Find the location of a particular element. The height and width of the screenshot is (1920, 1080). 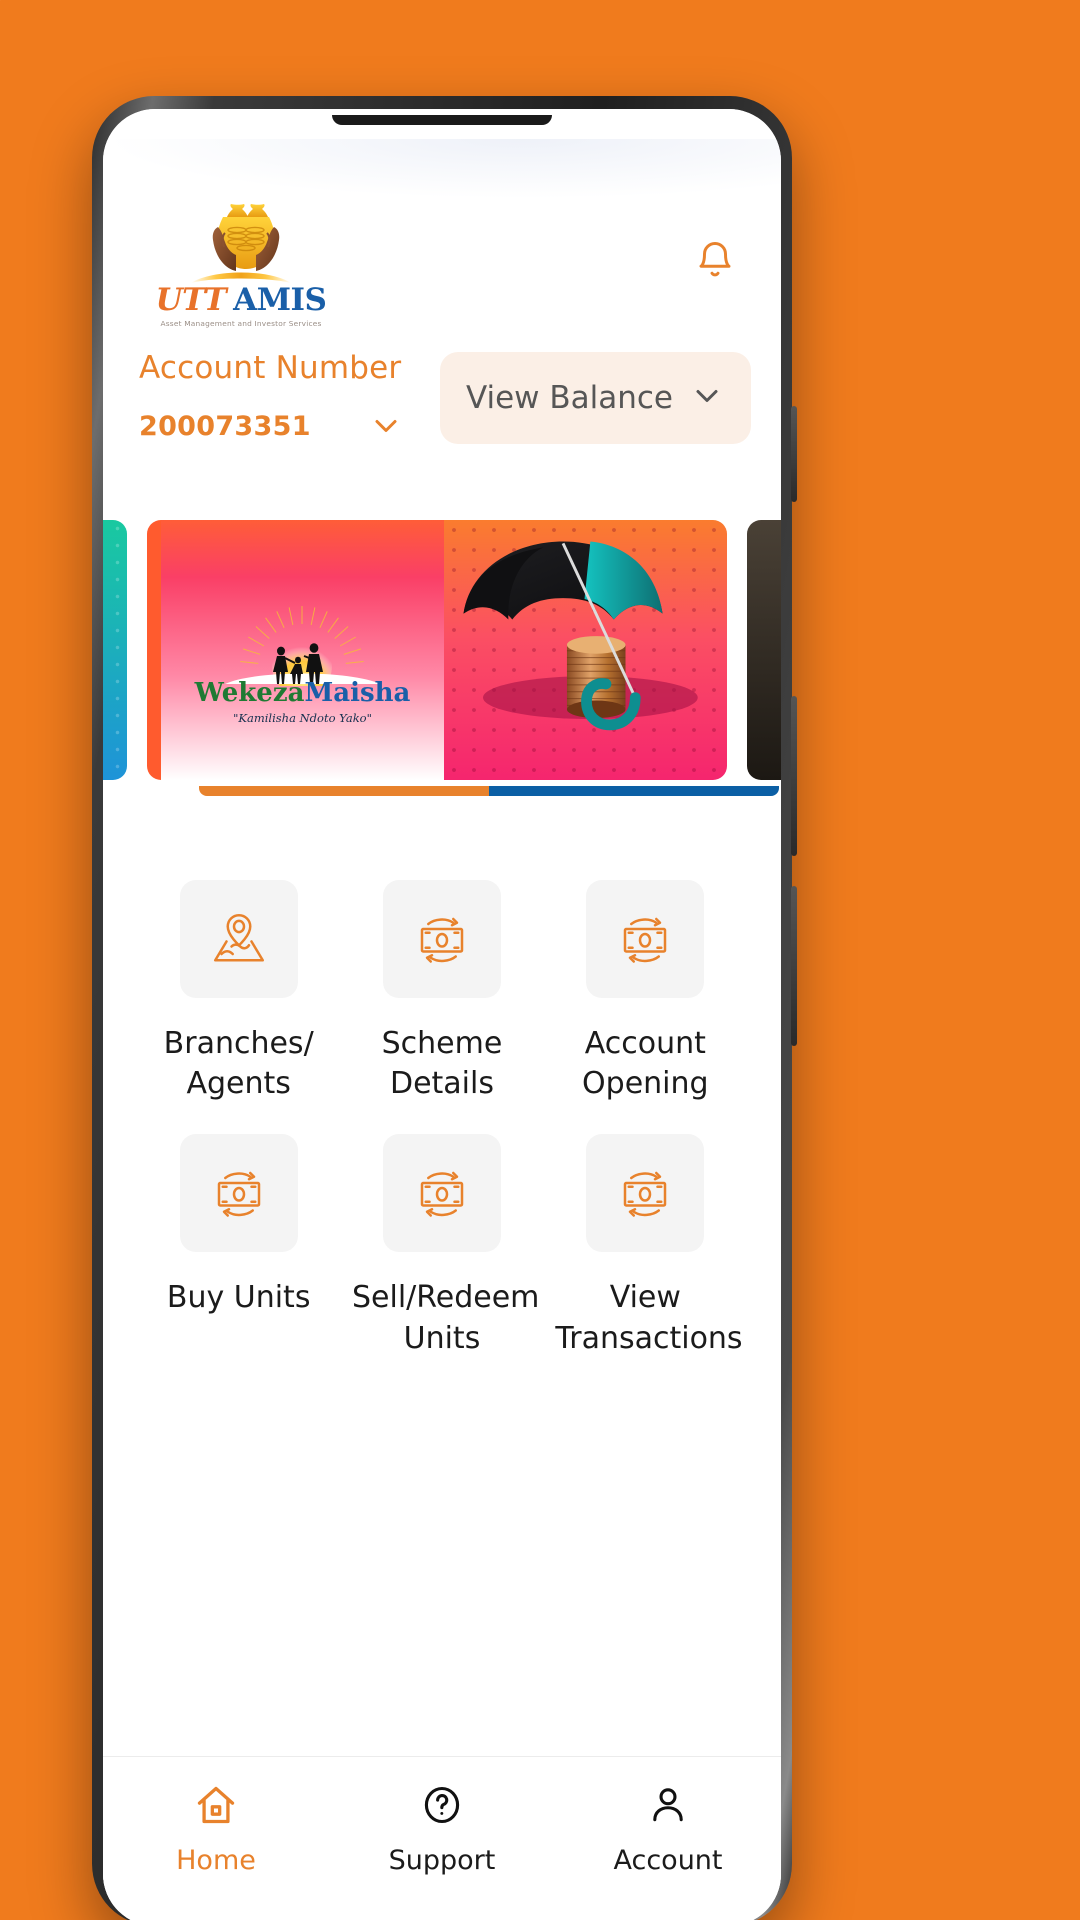

wekeza-maisha-logo: WekezaMaisha "Kamilisha Ndoto Yako" is located at coordinates (303, 660).